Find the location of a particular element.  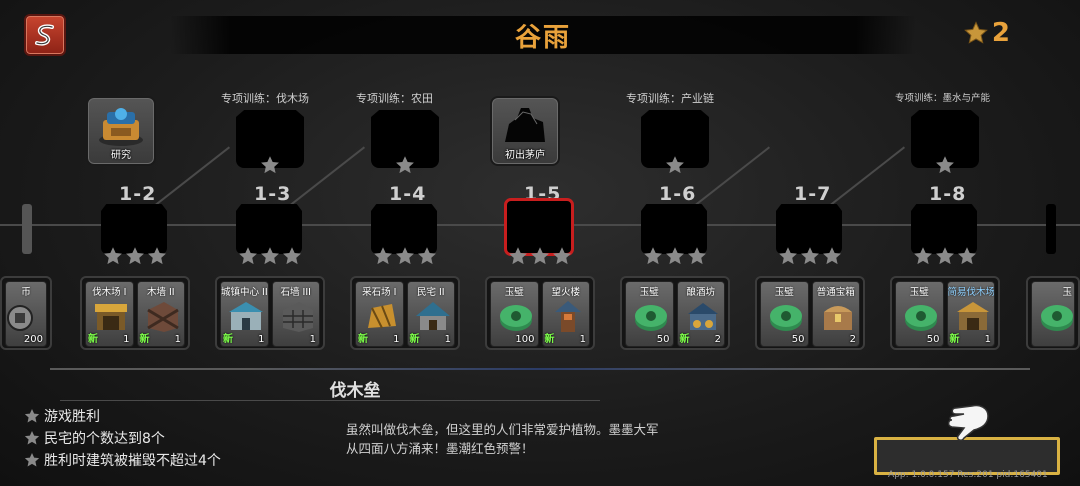

reward-name: 城镇中心 II is located at coordinates (244, 292).